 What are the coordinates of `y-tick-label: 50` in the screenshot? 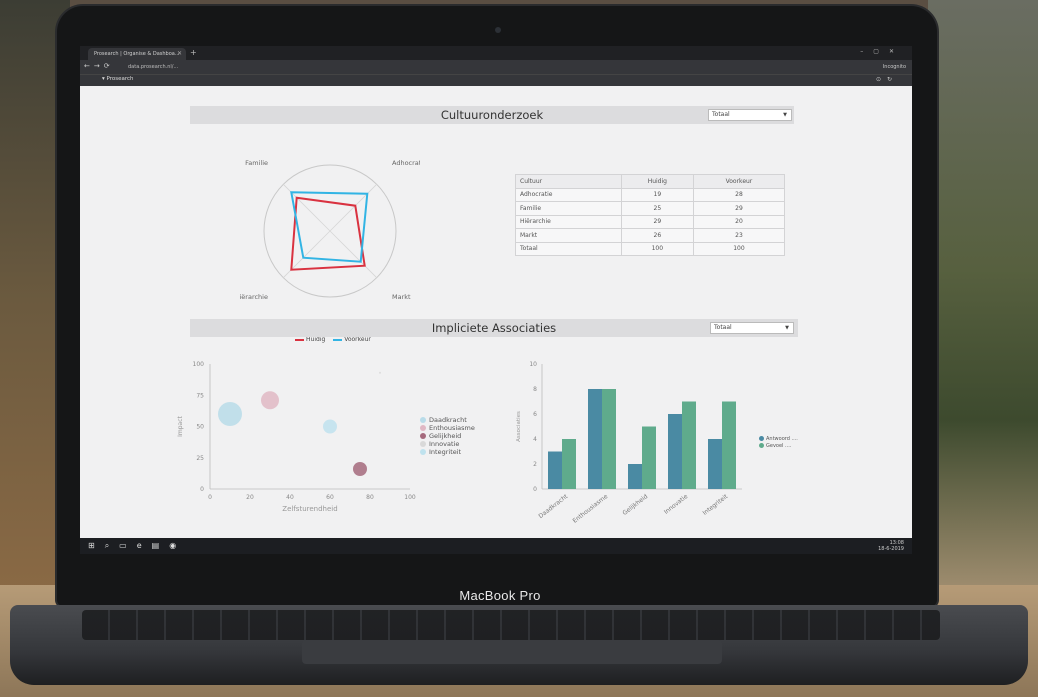 It's located at (200, 427).